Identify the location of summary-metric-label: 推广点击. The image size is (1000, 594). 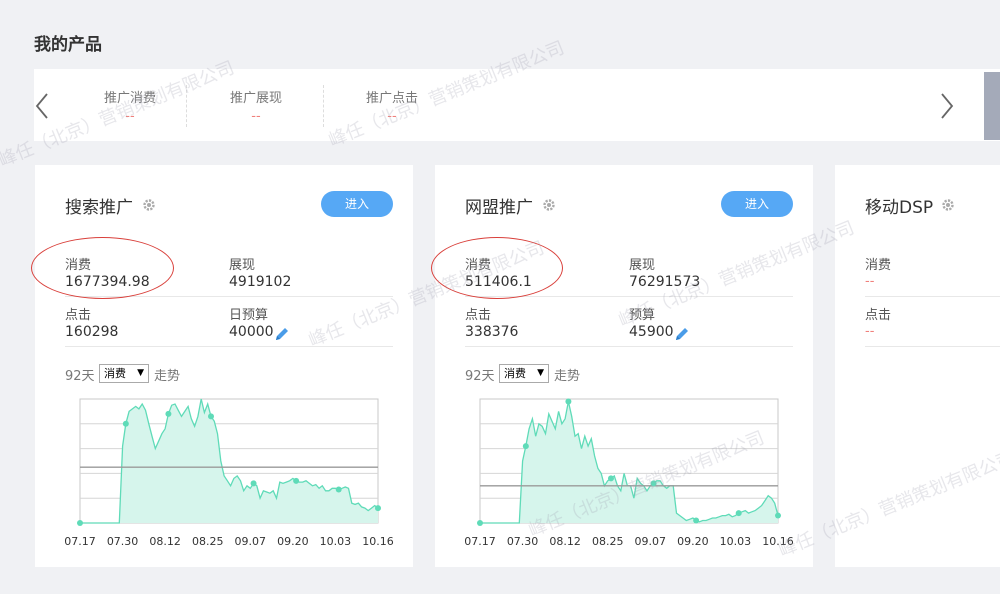
(391, 98).